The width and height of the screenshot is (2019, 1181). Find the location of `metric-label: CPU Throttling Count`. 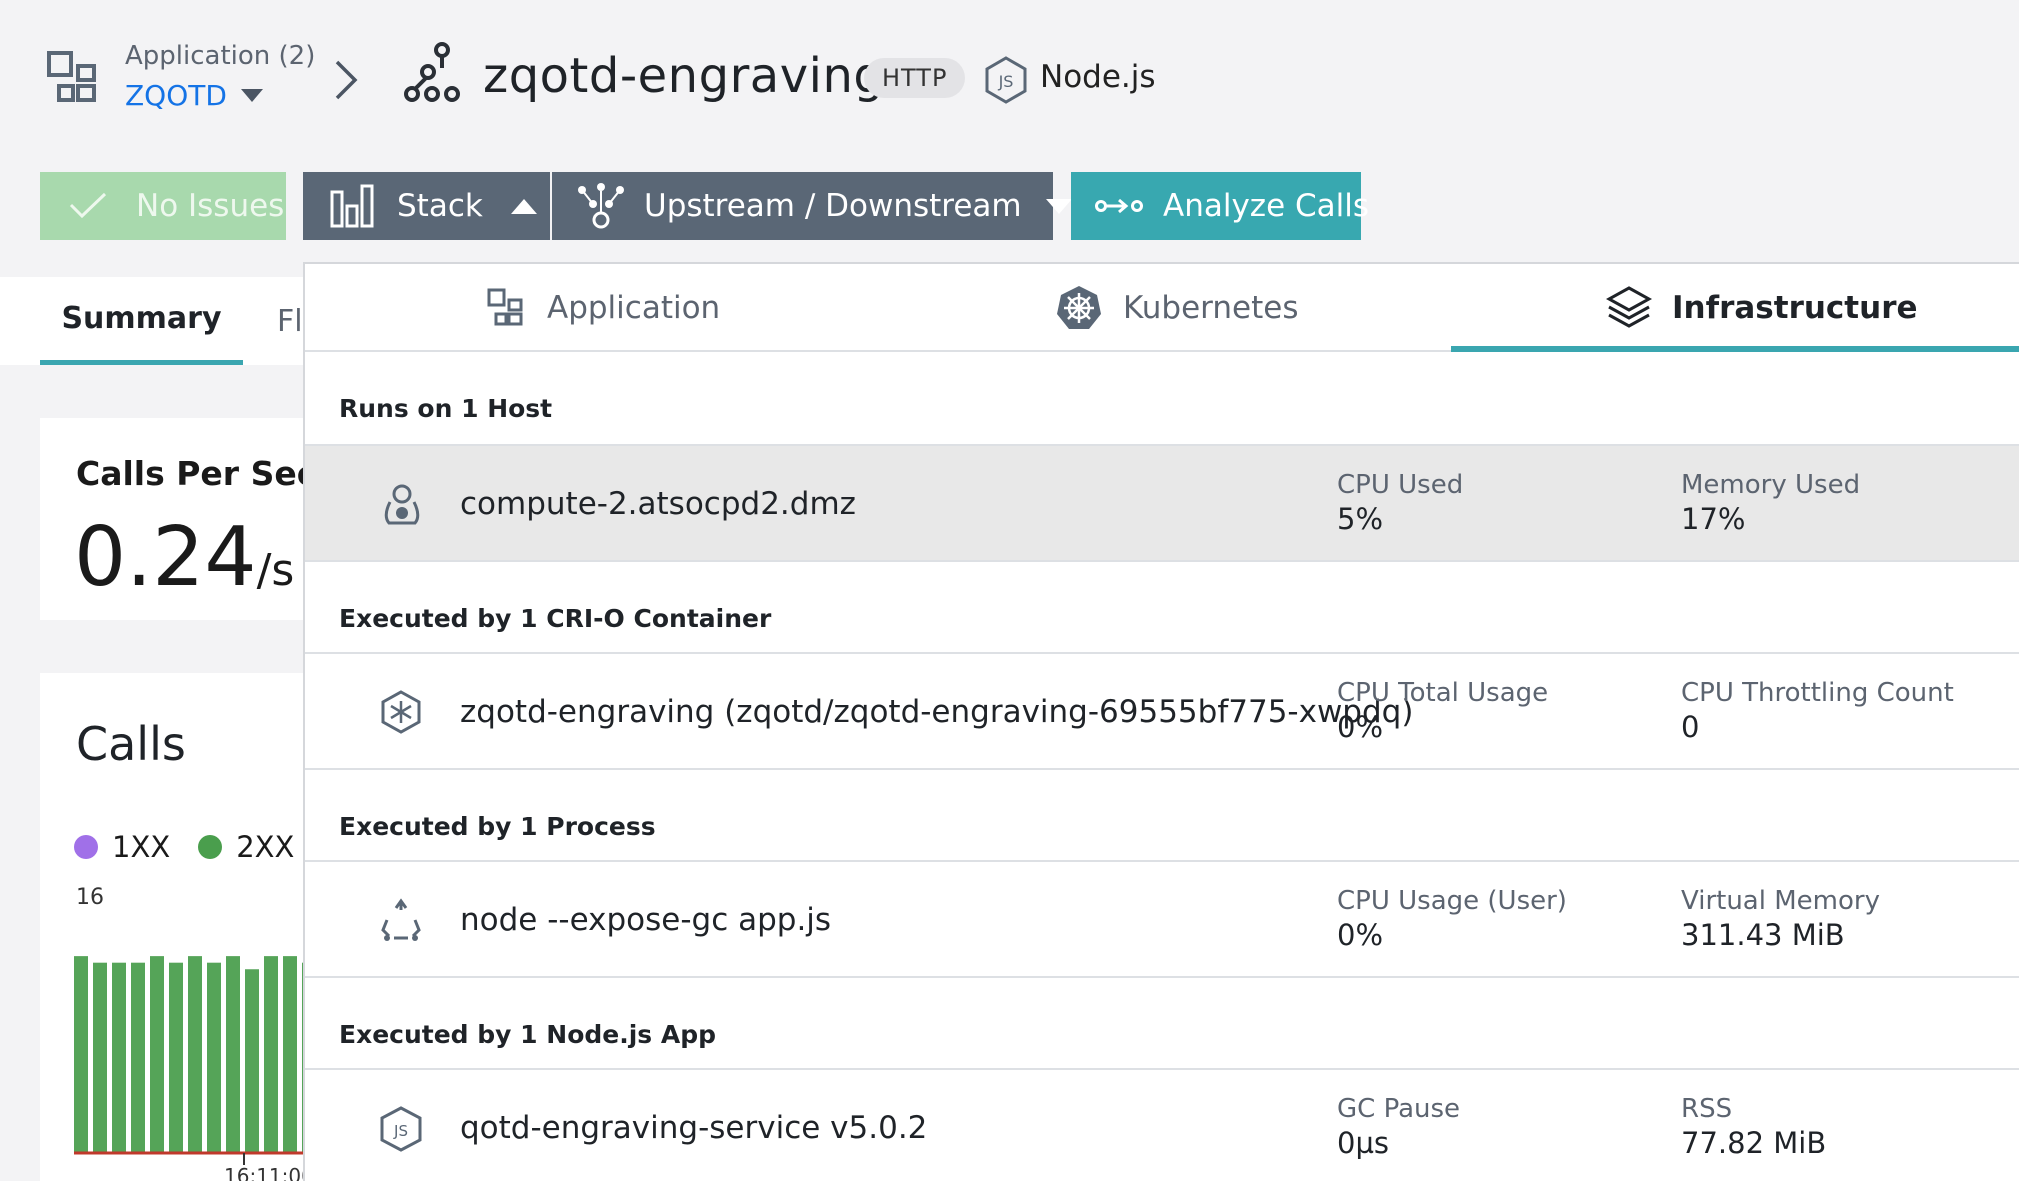

metric-label: CPU Throttling Count is located at coordinates (1817, 693).